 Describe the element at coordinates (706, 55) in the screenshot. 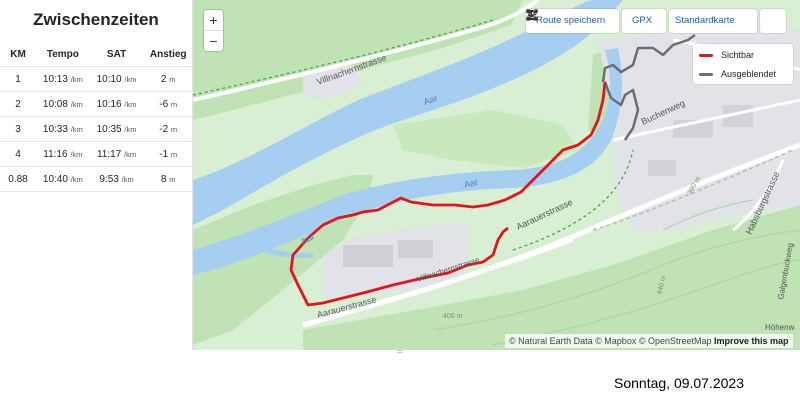

I see `legend-swatch-visible` at that location.